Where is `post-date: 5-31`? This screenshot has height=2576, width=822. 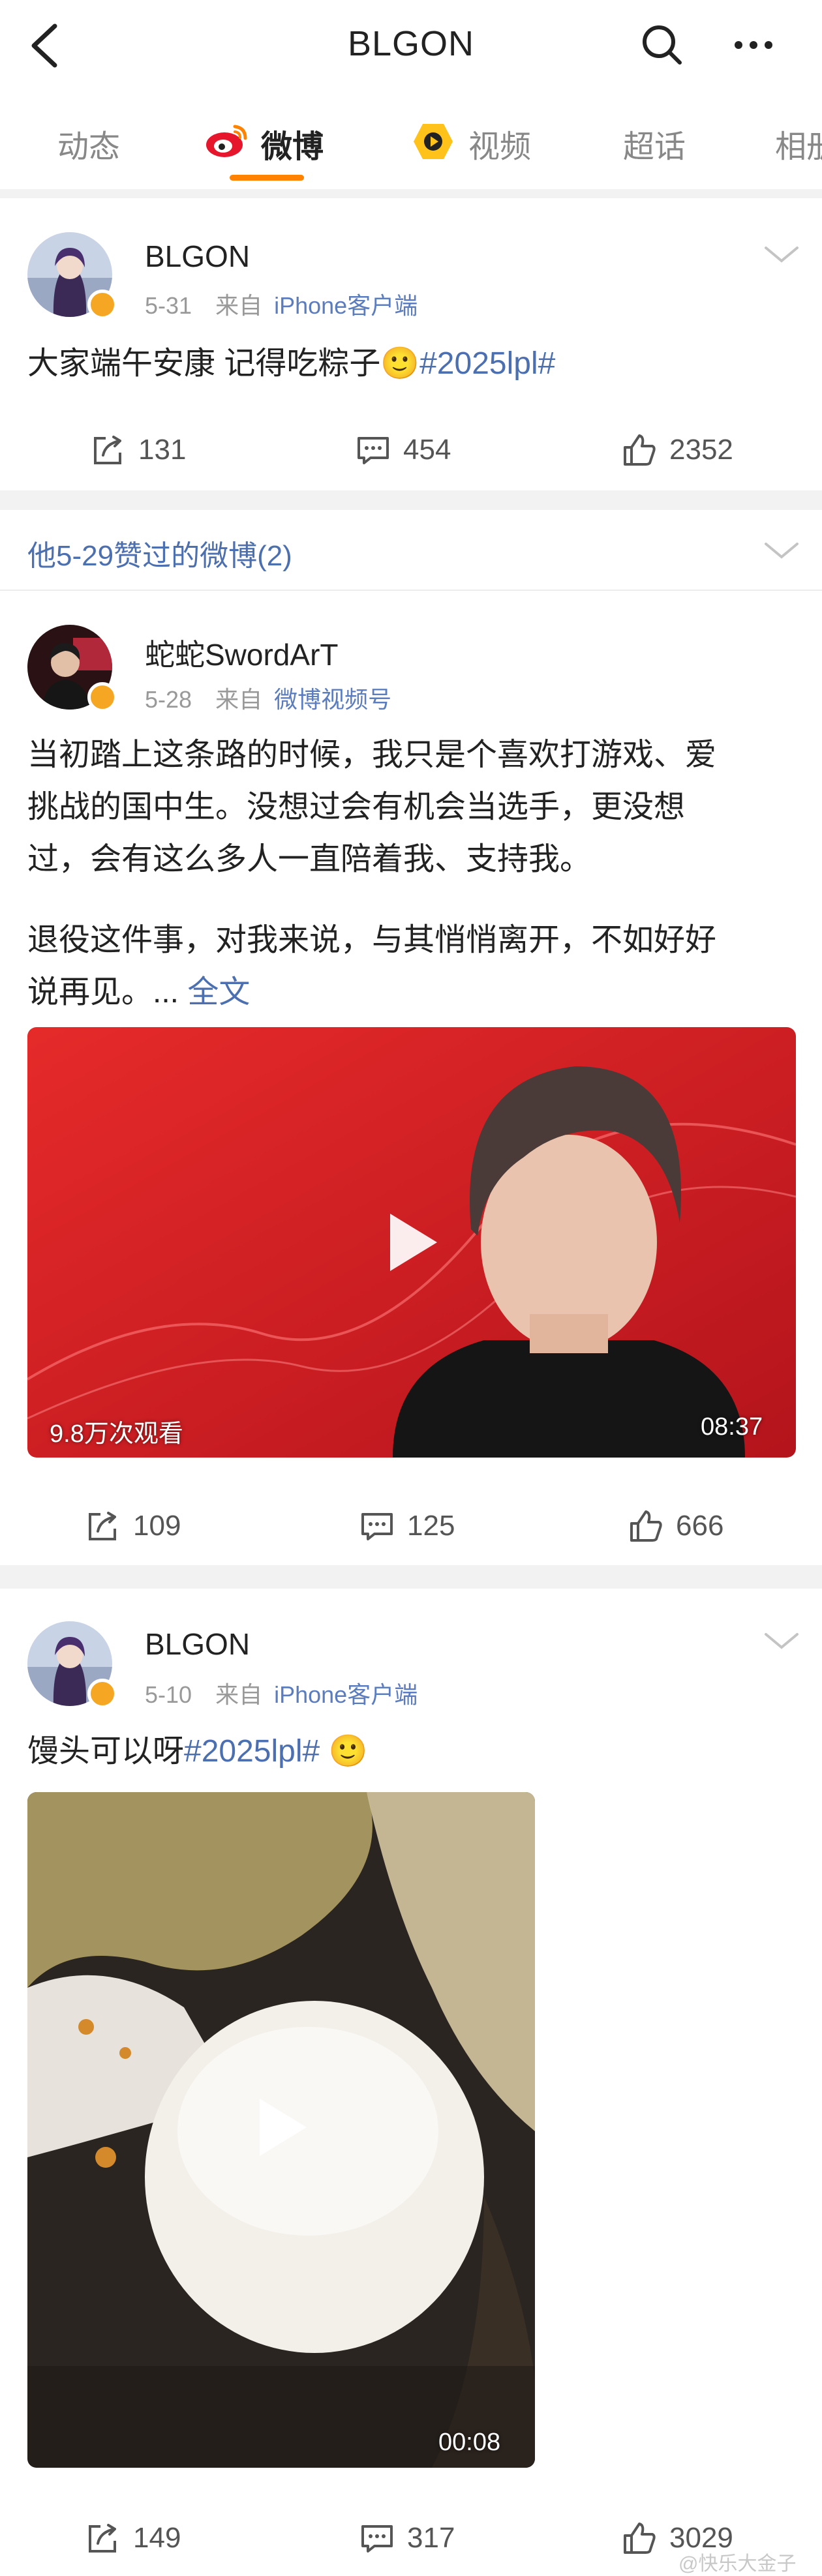
post-date: 5-31 is located at coordinates (168, 305).